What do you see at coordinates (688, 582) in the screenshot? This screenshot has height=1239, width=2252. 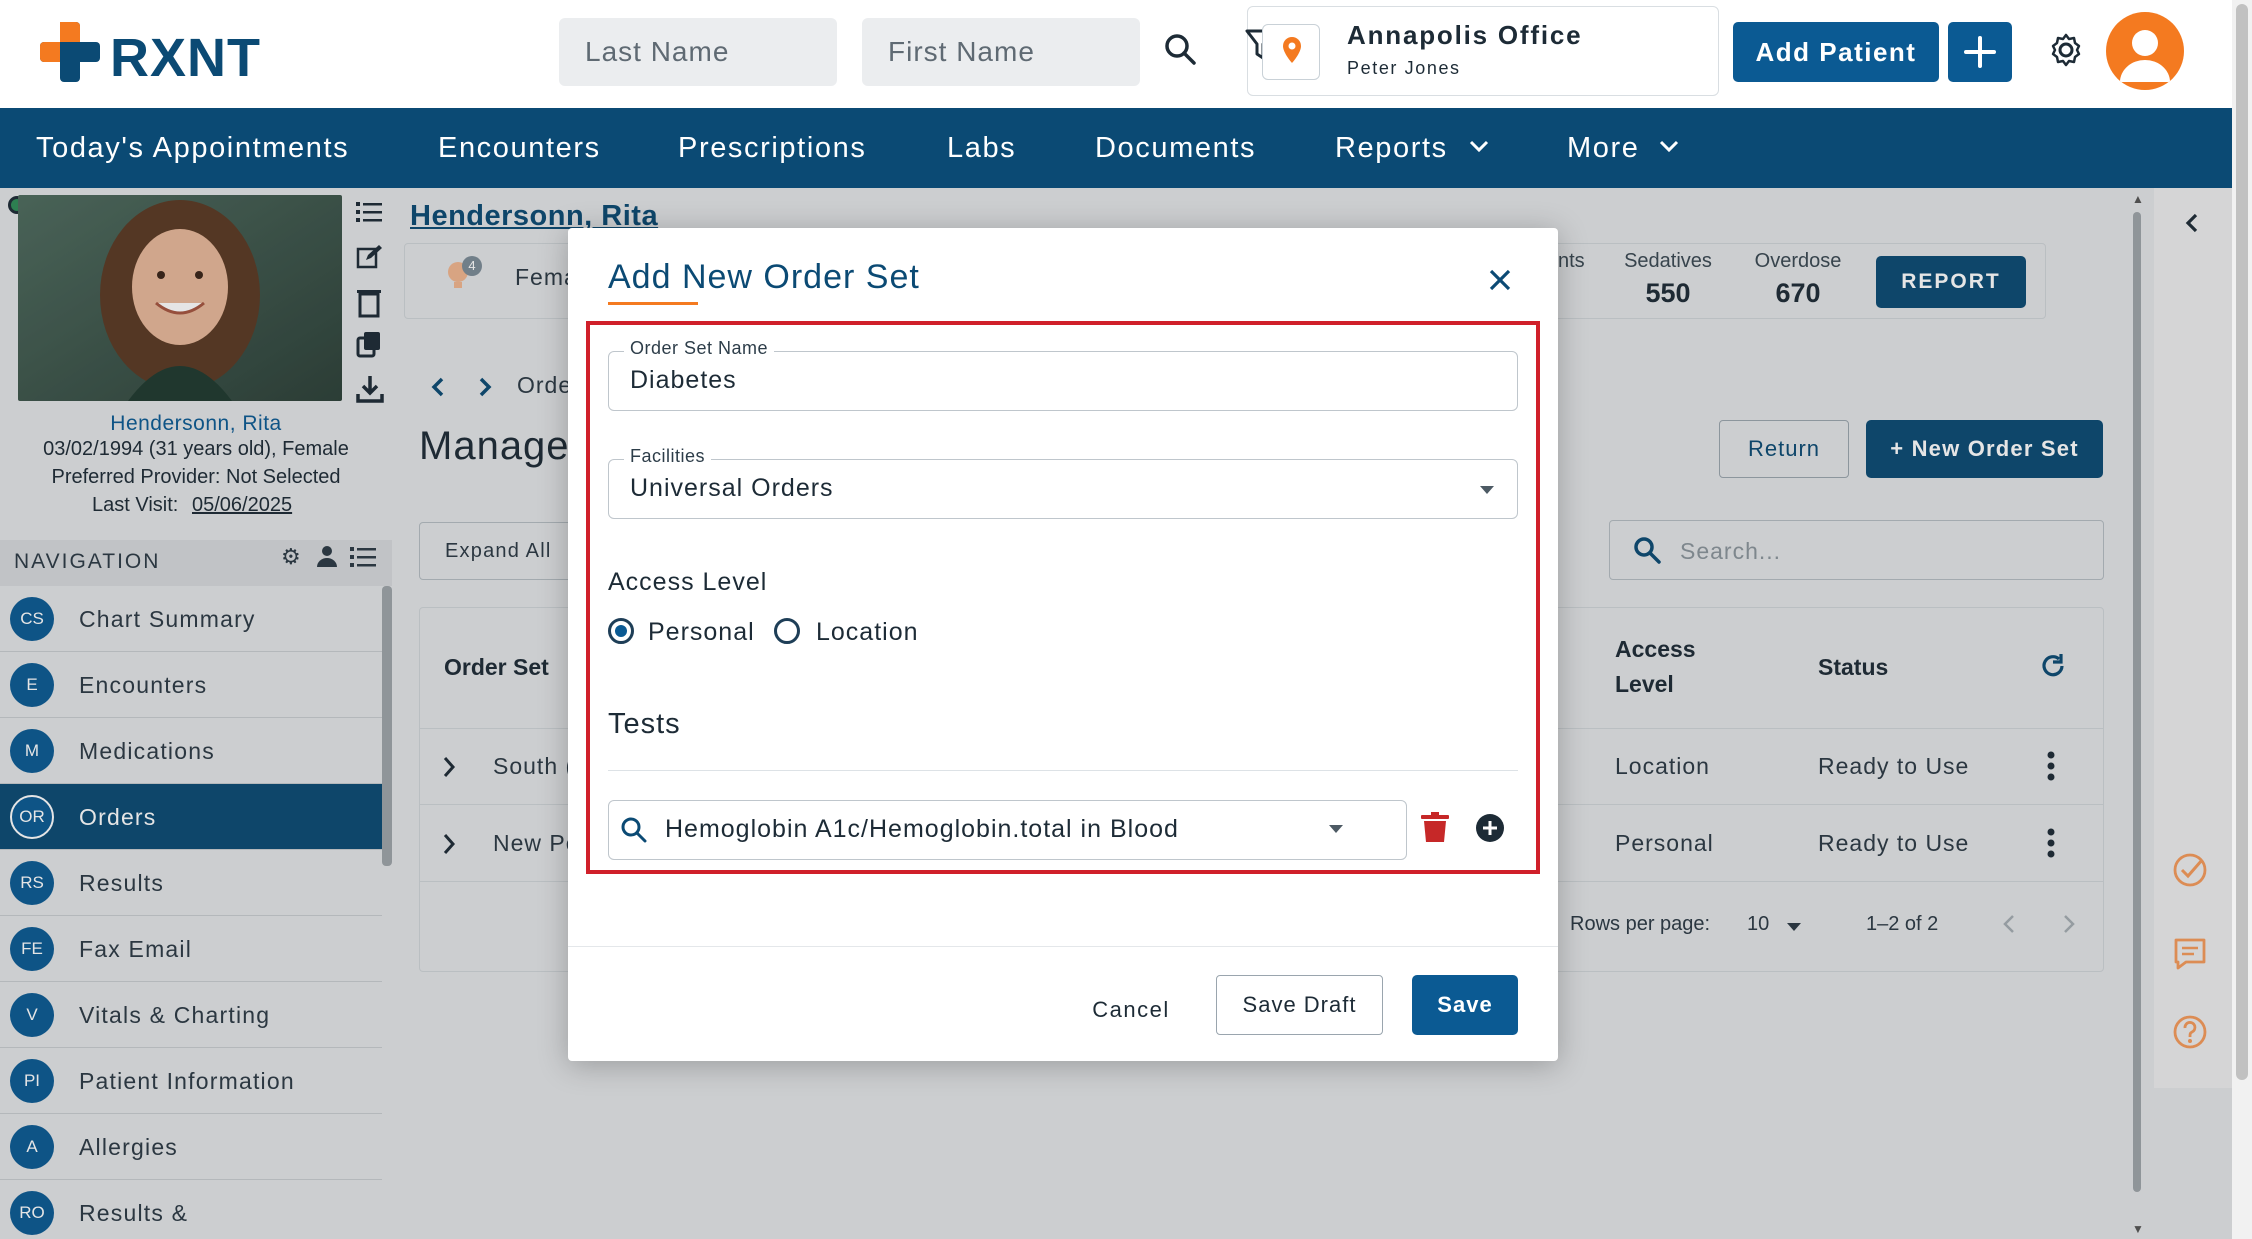 I see `access-level-label: Access Level` at bounding box center [688, 582].